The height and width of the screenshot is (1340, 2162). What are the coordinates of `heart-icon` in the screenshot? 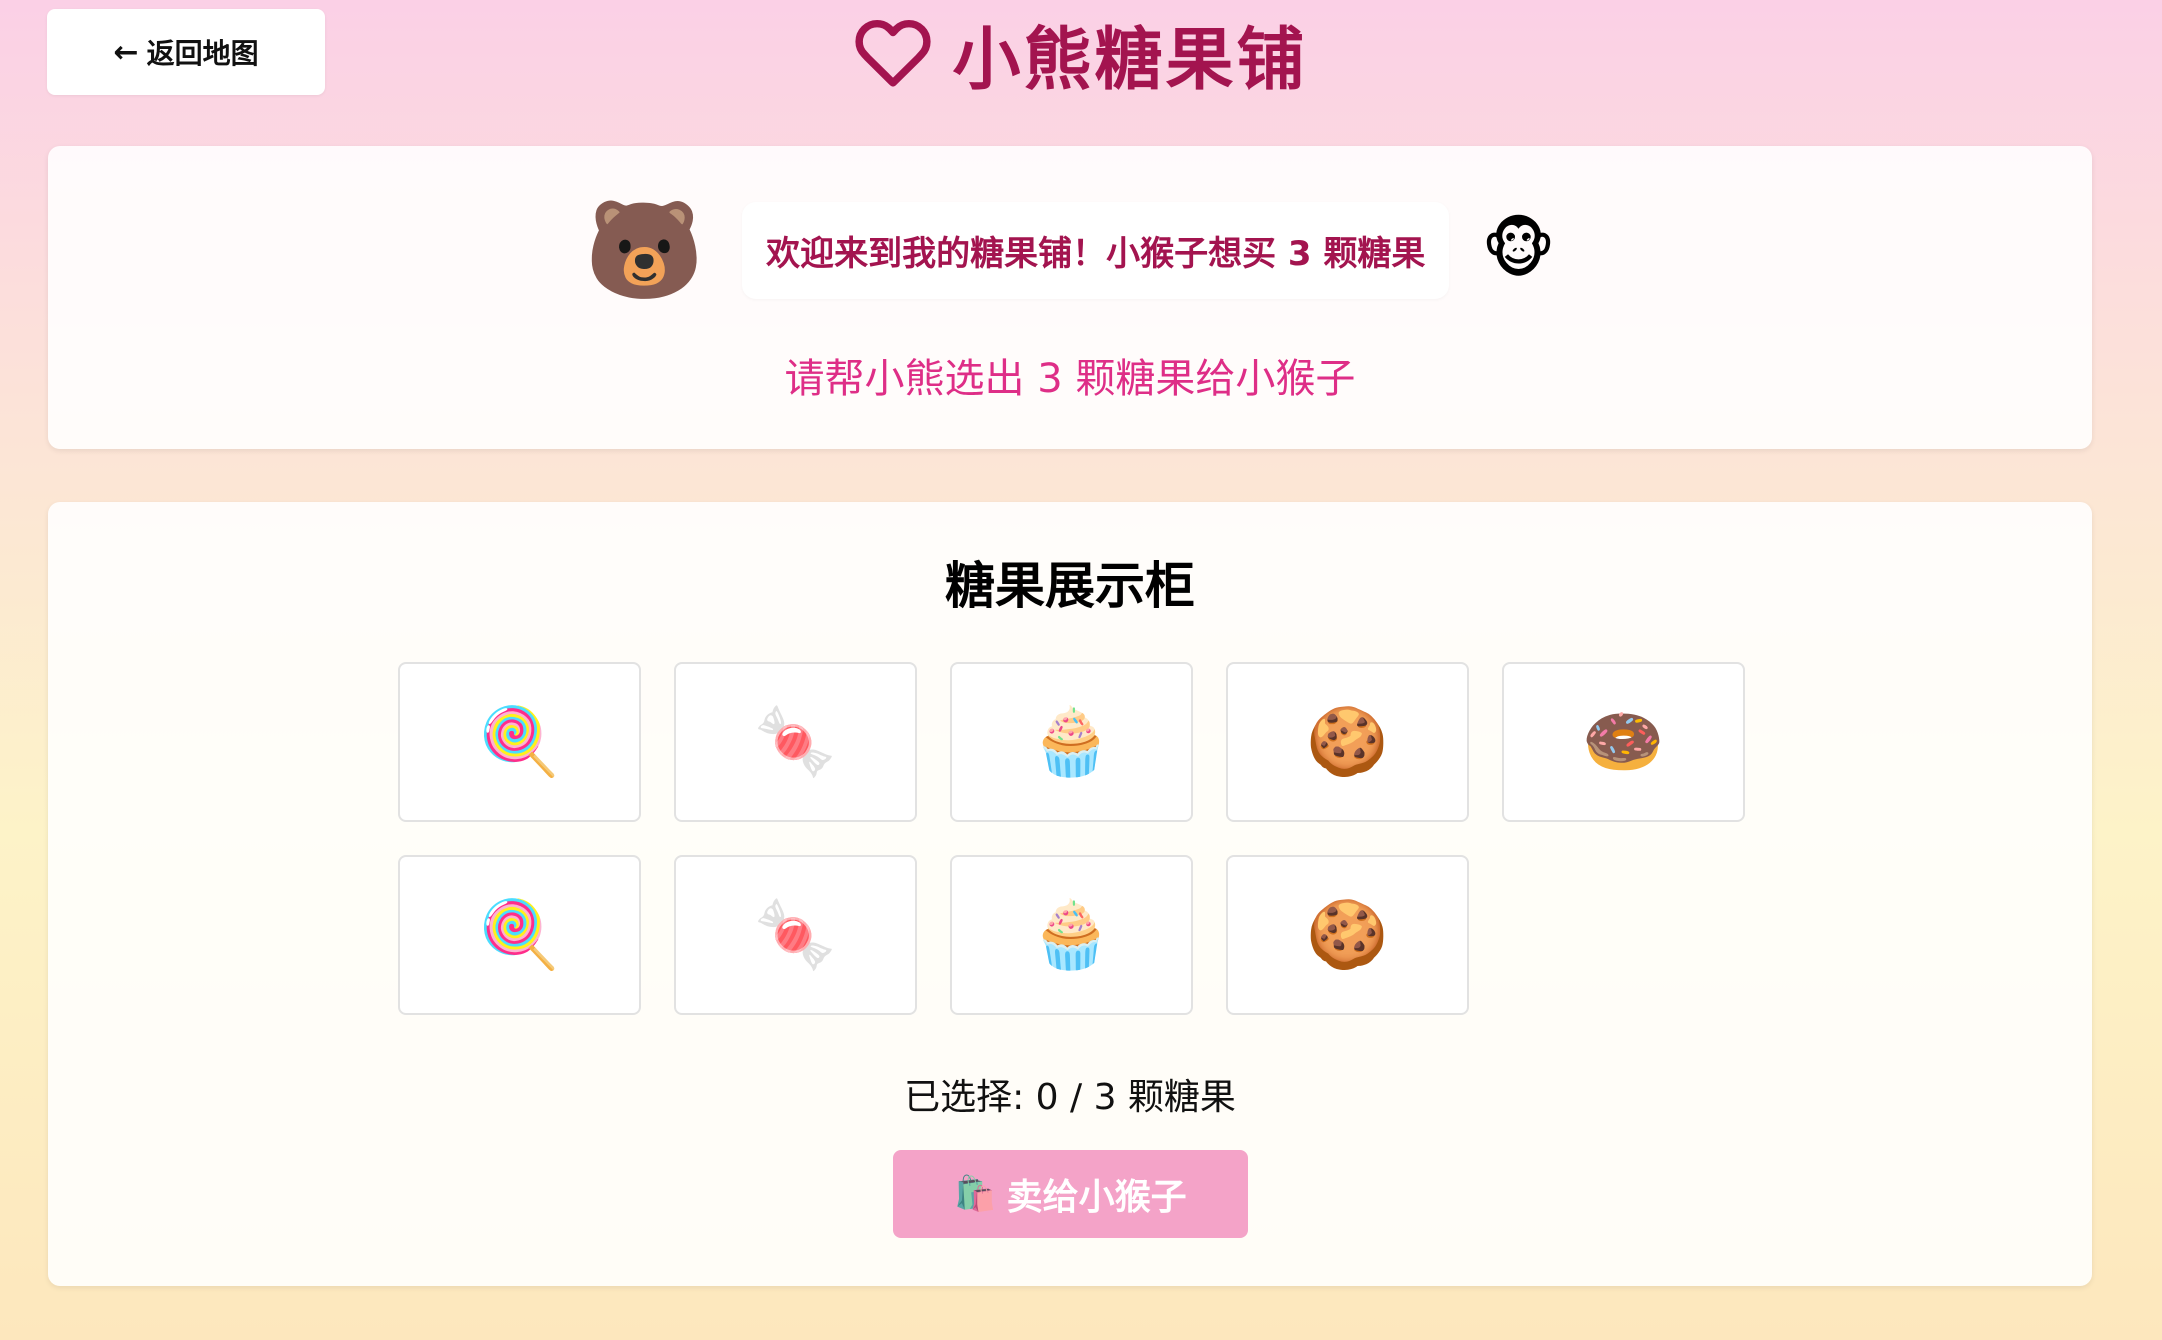 It's located at (893, 53).